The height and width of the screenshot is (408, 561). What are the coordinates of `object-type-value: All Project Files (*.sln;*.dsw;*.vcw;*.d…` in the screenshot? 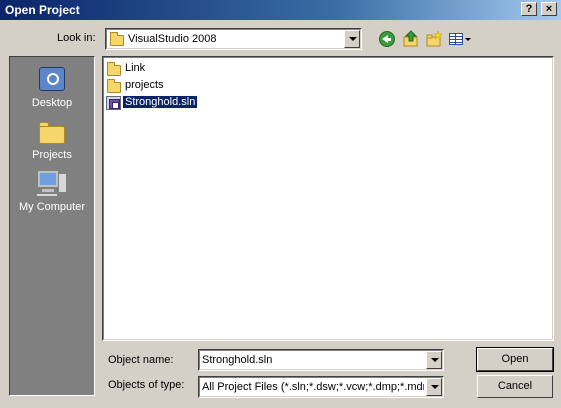 It's located at (313, 387).